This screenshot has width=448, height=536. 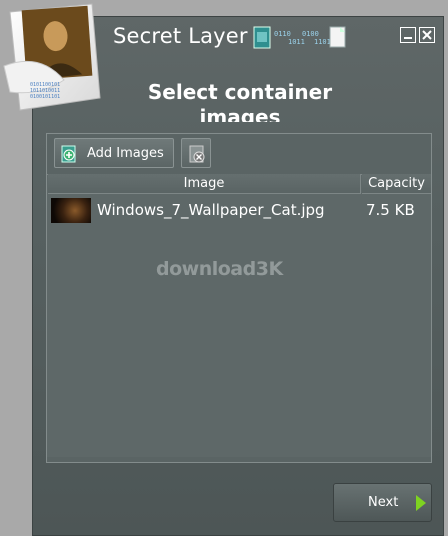 What do you see at coordinates (310, 34) in the screenshot?
I see `svg-text: 0100` at bounding box center [310, 34].